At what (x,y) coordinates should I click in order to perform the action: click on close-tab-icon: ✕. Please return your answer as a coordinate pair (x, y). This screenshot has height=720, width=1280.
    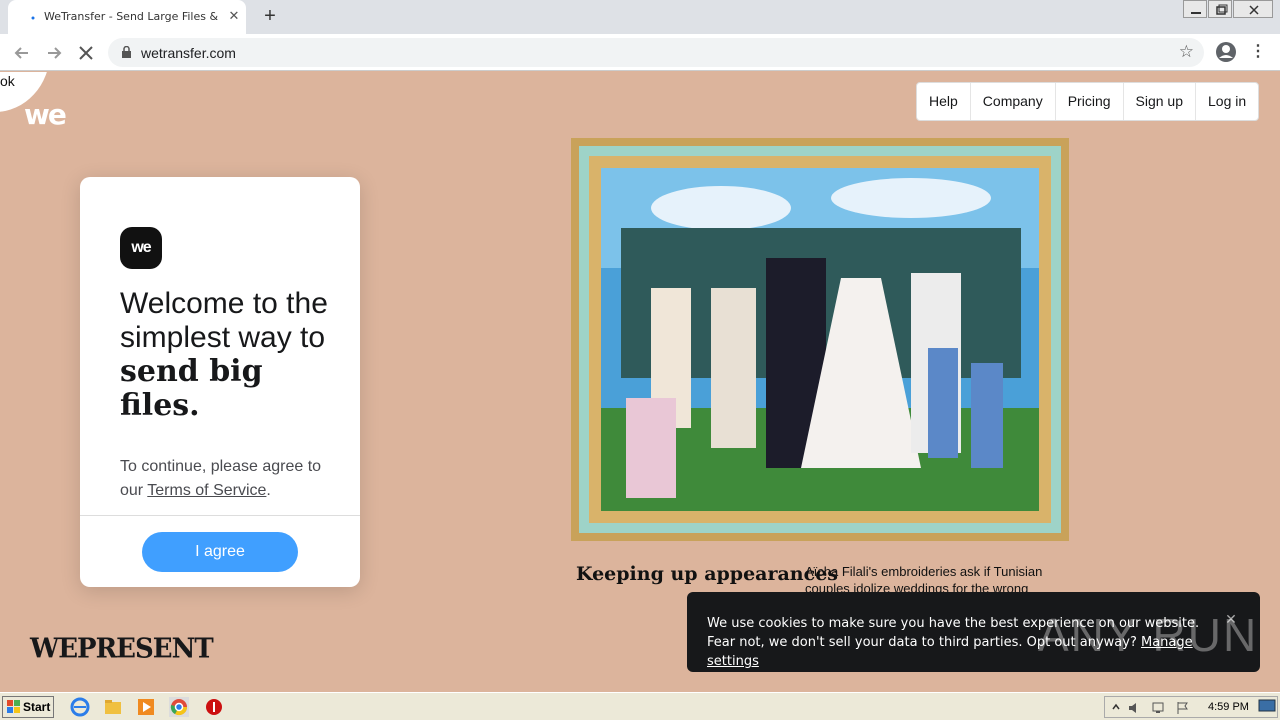
    Looking at the image, I should click on (234, 16).